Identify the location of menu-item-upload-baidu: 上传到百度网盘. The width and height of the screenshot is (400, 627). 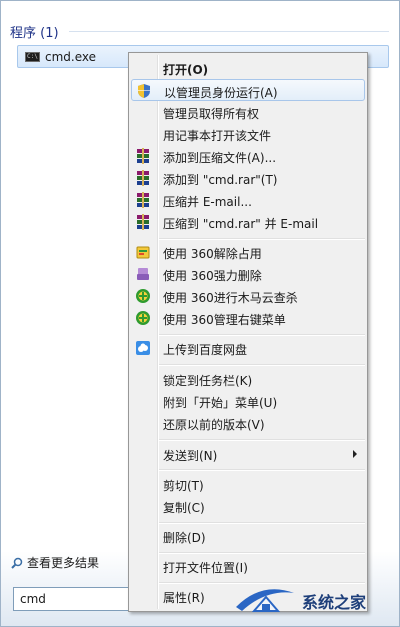
(248, 348).